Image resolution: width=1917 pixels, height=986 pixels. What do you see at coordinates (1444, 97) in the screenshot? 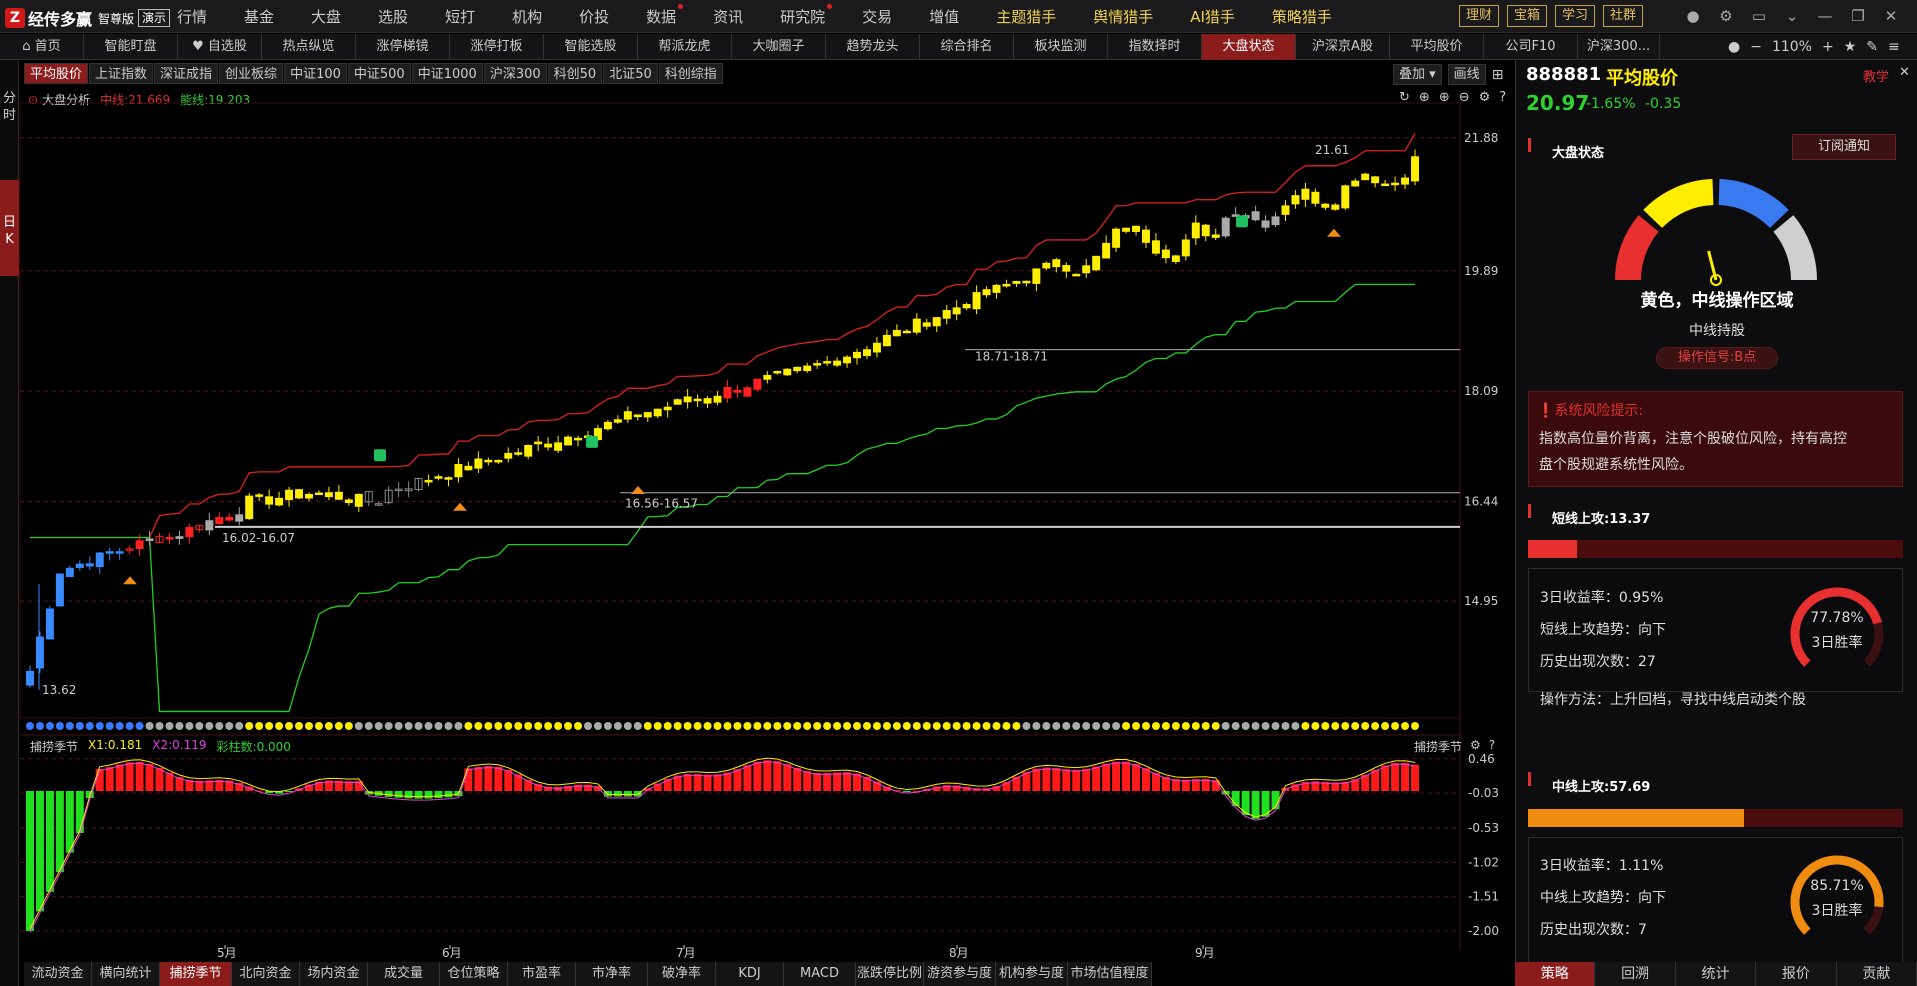
I see `zoom-in-icon: ⊕` at bounding box center [1444, 97].